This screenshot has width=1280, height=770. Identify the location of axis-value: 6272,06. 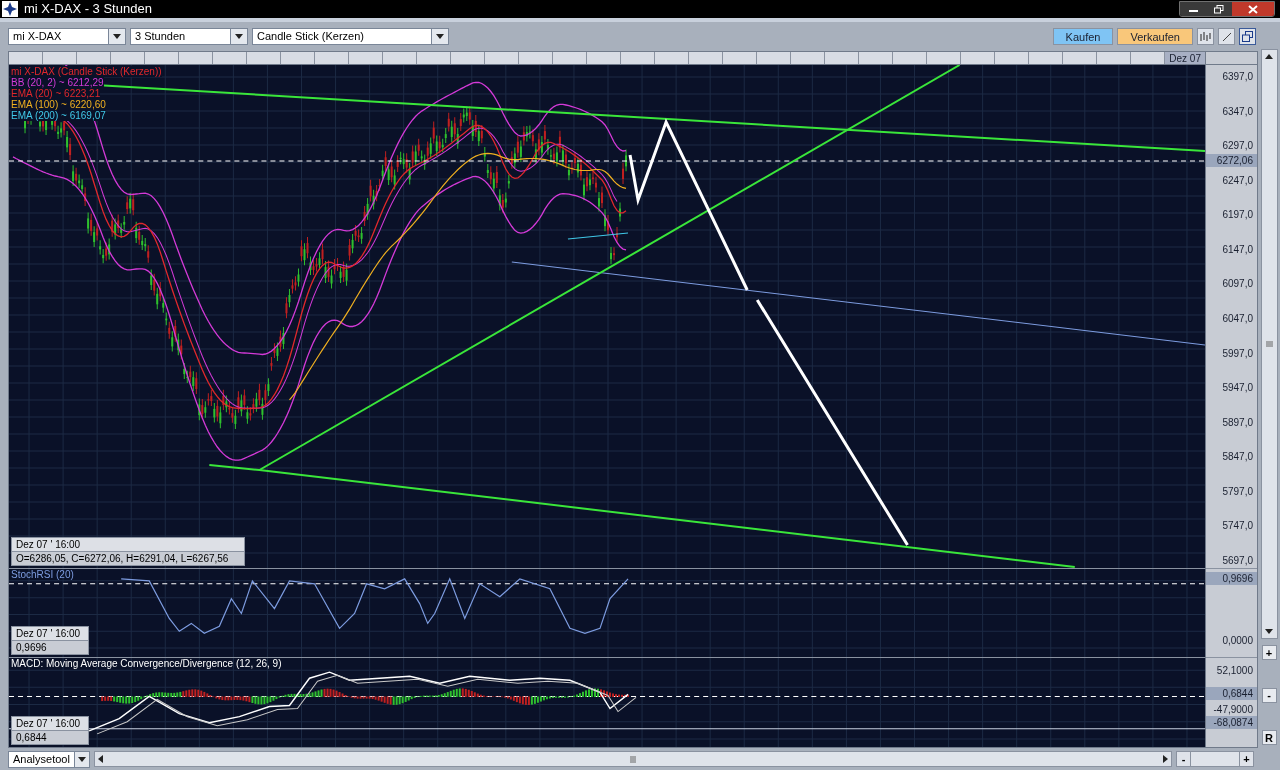
(1231, 160).